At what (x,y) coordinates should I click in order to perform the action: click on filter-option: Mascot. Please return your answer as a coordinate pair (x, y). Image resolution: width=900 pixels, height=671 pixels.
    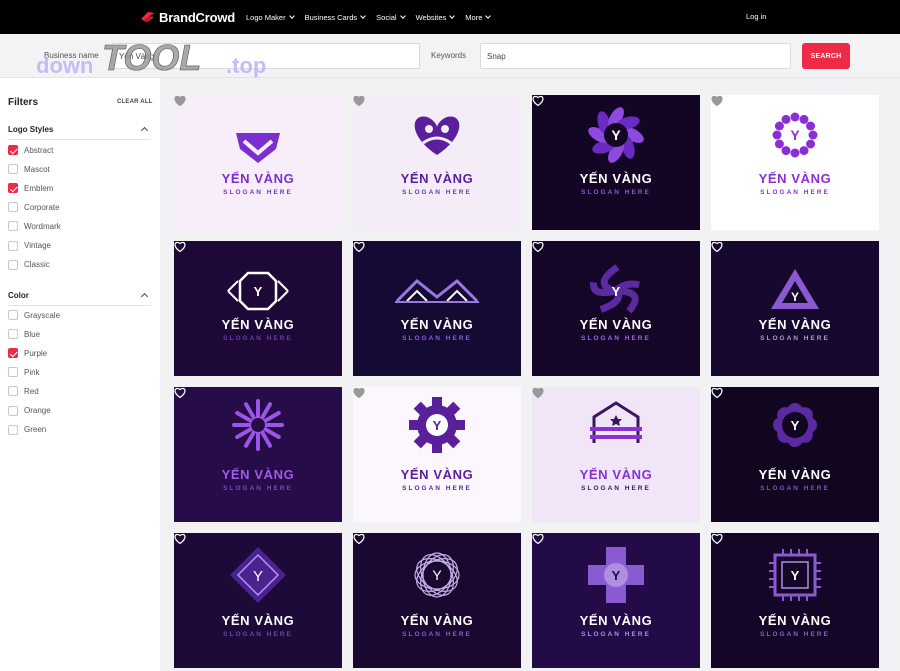
    Looking at the image, I should click on (29, 169).